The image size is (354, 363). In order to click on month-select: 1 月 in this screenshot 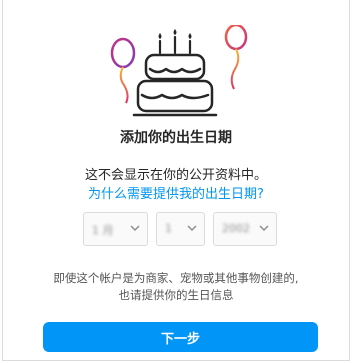, I will do `click(115, 229)`.